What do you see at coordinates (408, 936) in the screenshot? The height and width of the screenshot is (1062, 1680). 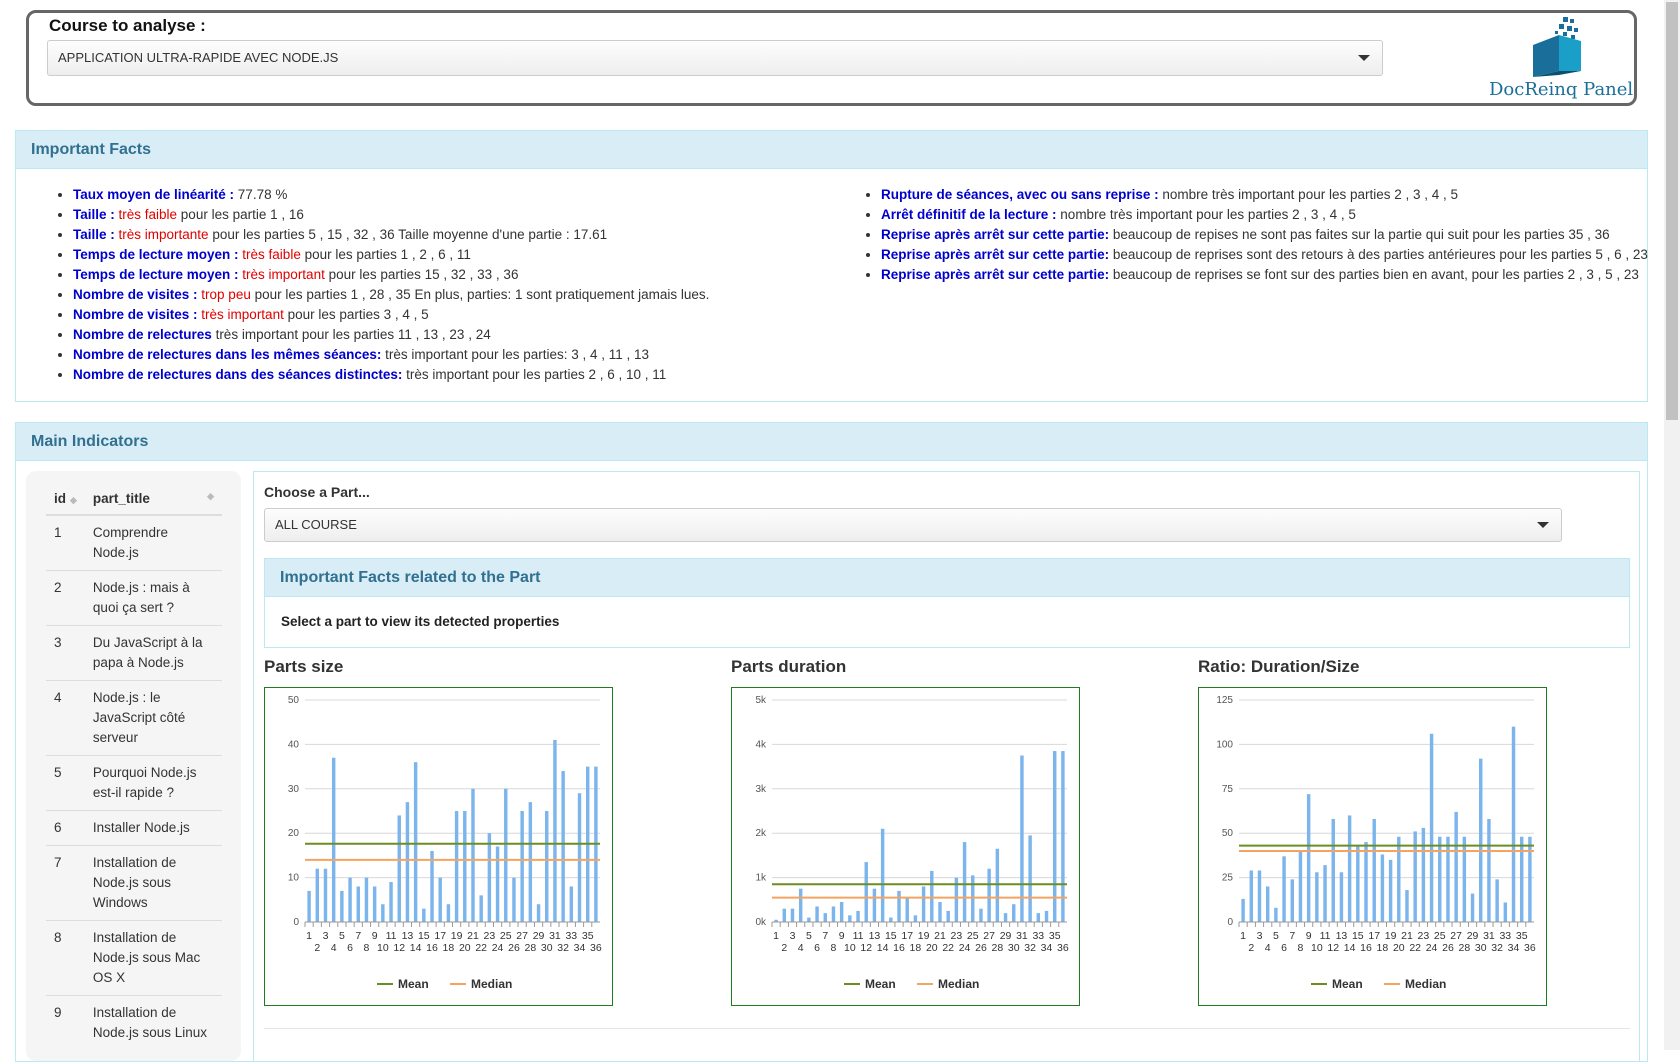 I see `x-tick-label: 13` at bounding box center [408, 936].